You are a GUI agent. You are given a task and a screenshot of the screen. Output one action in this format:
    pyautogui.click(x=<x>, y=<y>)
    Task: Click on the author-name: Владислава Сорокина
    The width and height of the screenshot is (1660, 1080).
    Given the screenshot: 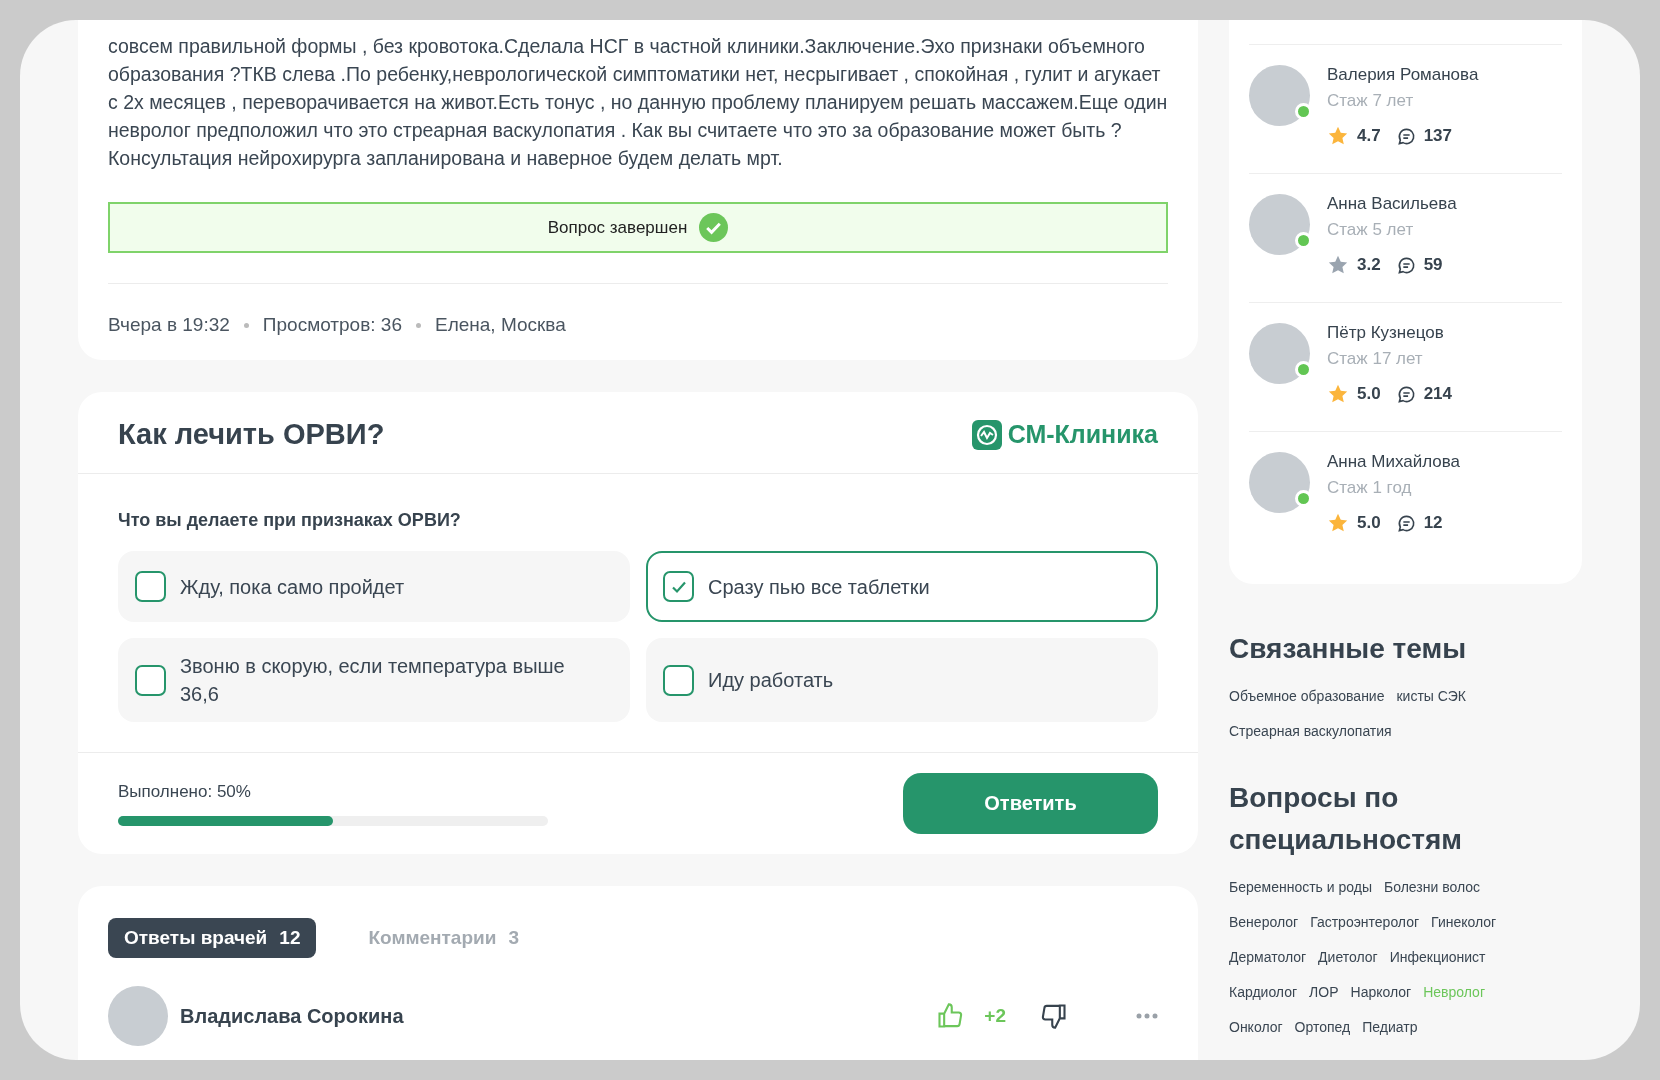 What is the action you would take?
    pyautogui.click(x=292, y=1016)
    